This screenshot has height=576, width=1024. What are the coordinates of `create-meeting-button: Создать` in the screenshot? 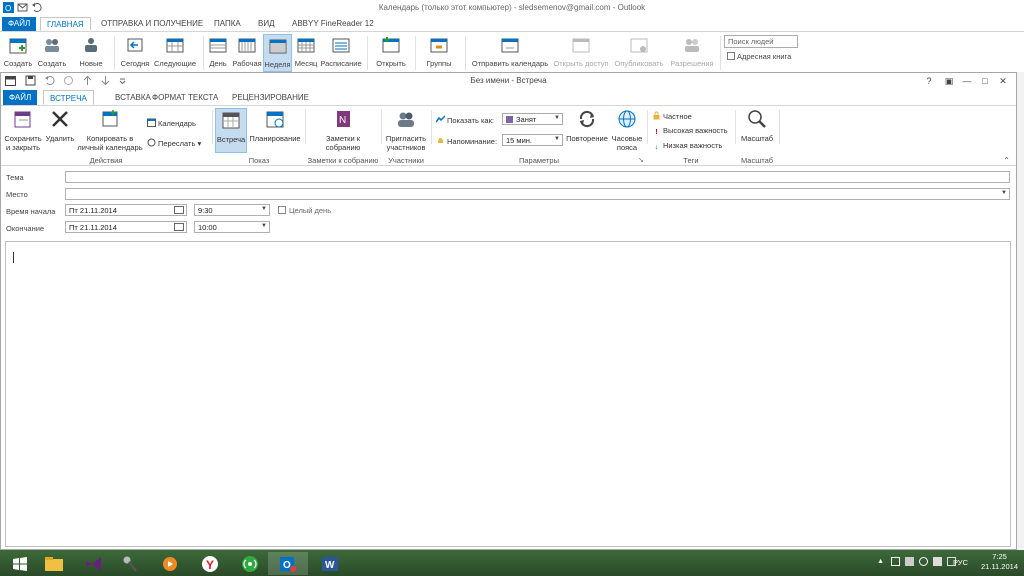 It's located at (52, 53).